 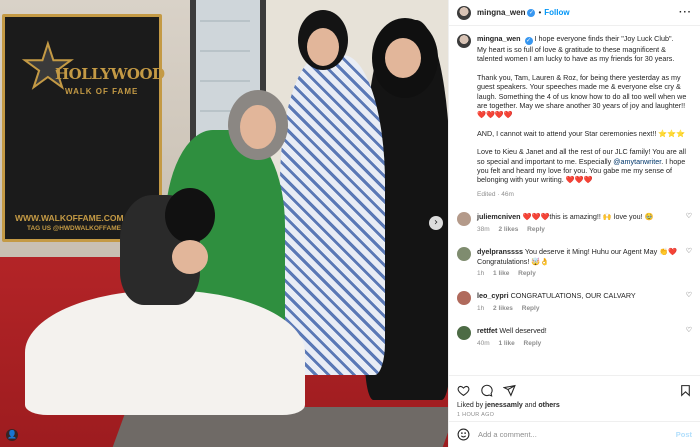 I want to click on follow-button: Follow, so click(x=556, y=12).